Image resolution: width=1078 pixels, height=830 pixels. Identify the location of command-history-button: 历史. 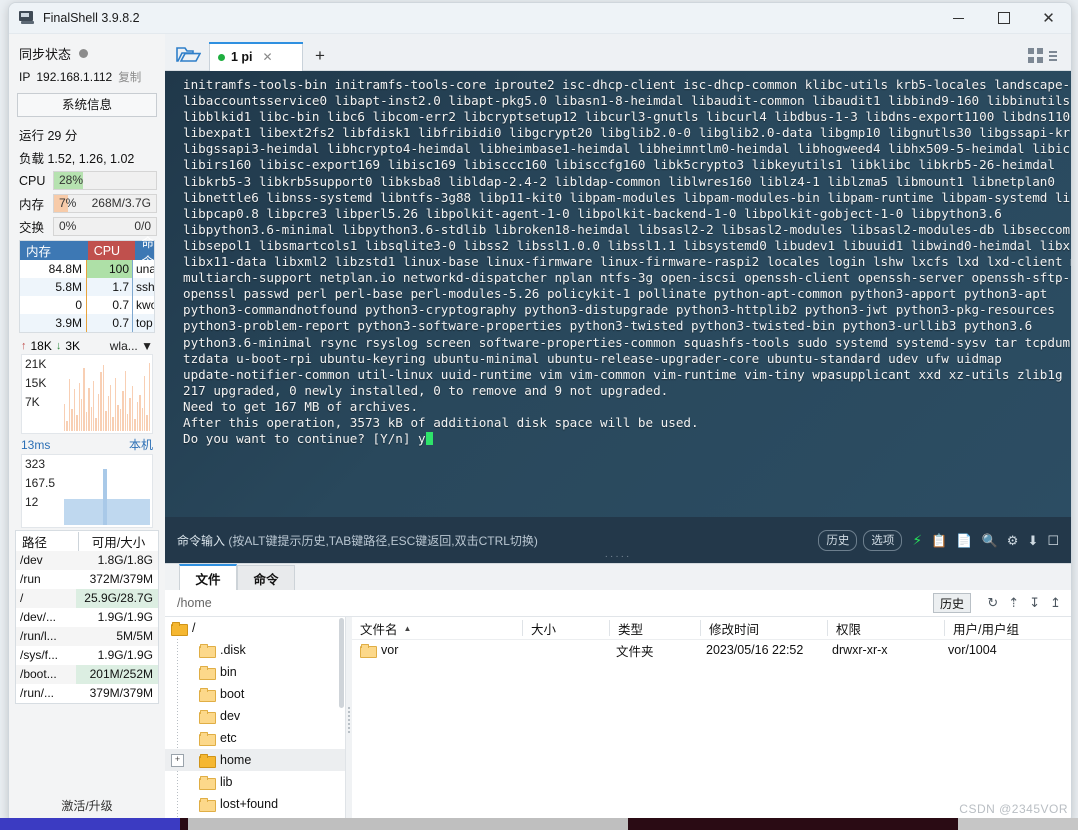
(838, 540).